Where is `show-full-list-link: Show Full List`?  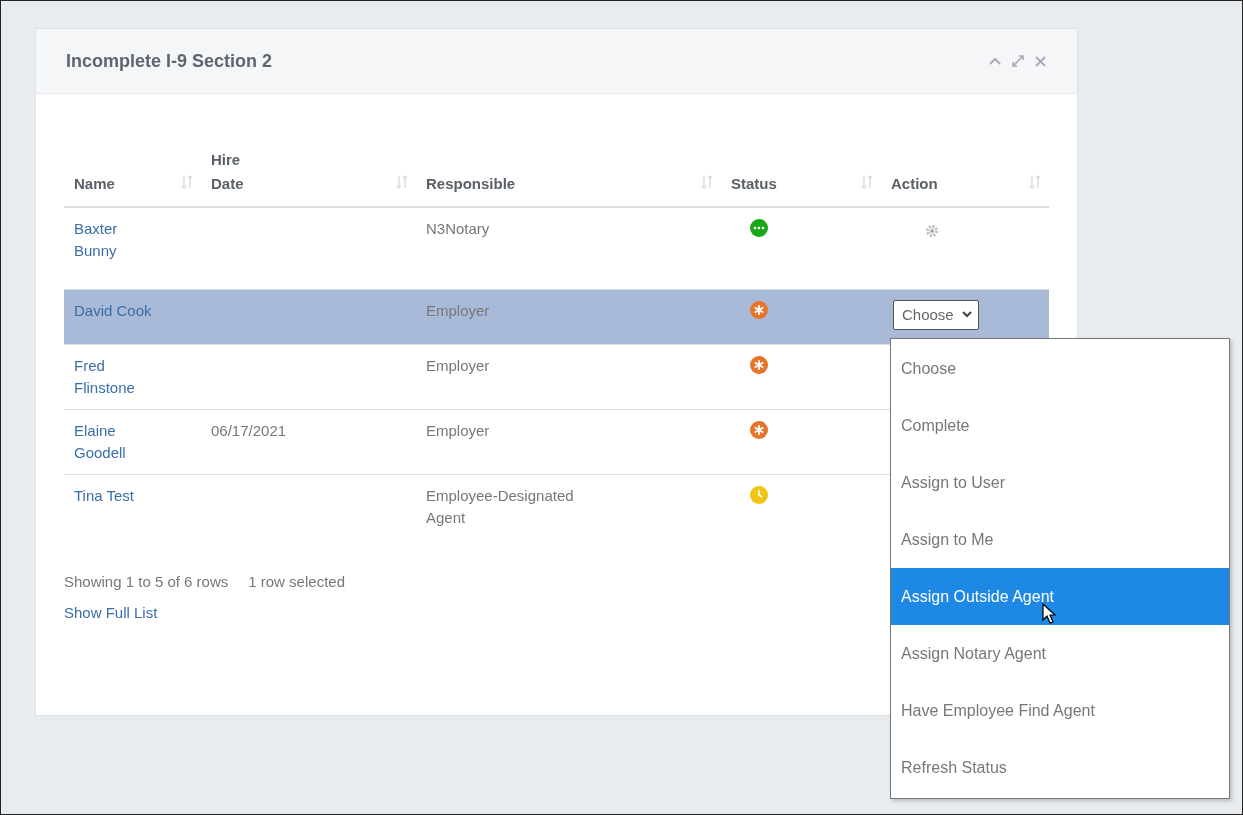
show-full-list-link: Show Full List is located at coordinates (111, 612).